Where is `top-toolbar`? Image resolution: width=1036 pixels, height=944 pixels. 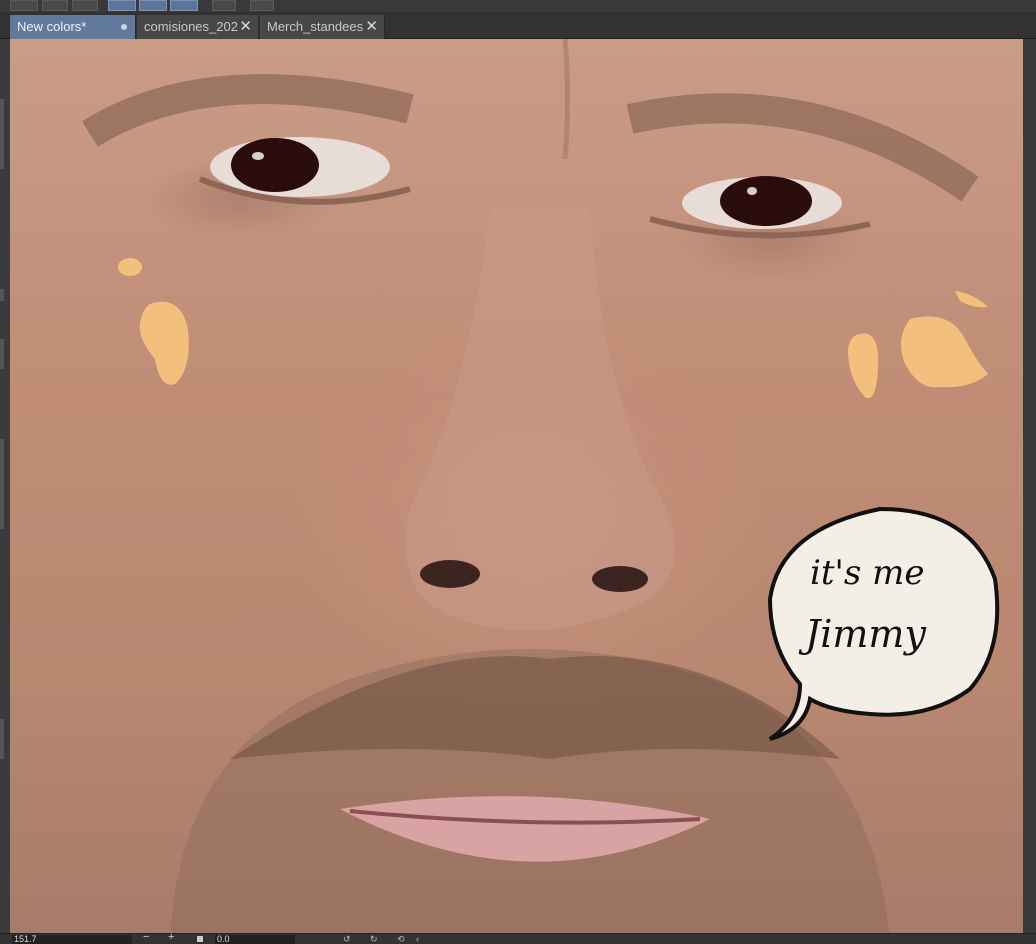 top-toolbar is located at coordinates (518, 6).